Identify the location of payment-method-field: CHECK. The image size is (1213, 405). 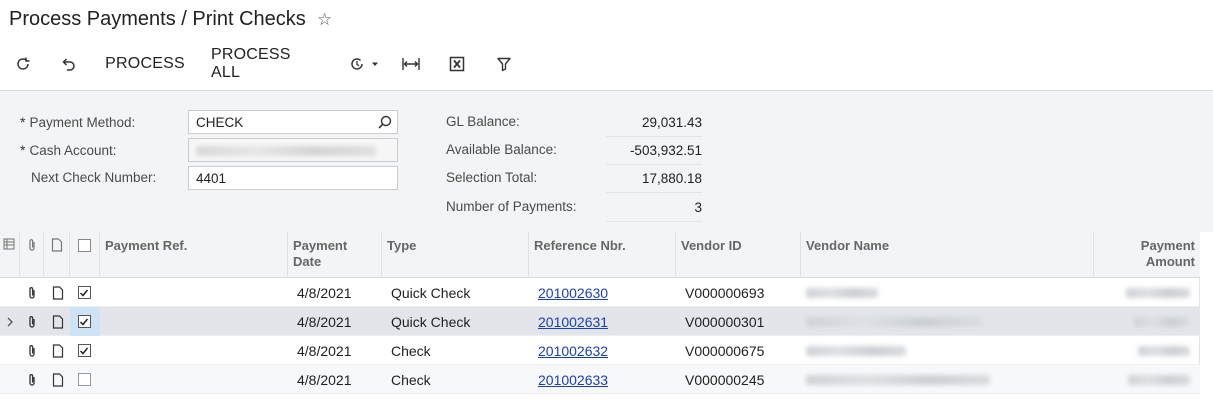
(293, 122).